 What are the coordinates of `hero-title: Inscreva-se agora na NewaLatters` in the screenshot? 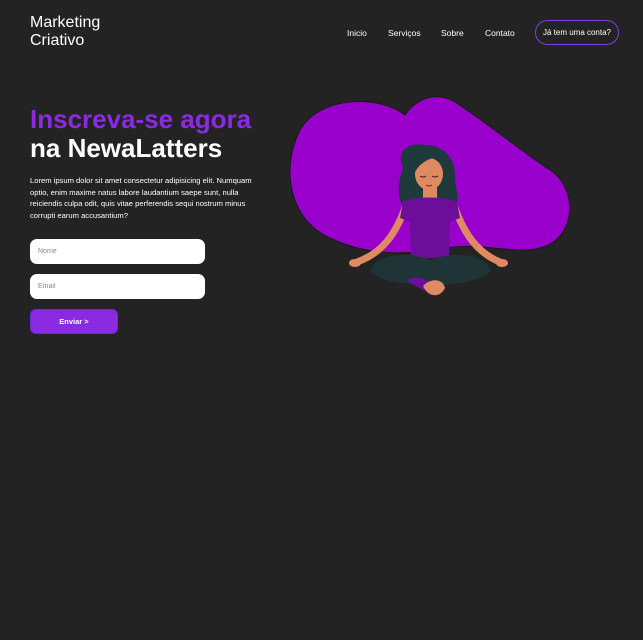 It's located at (140, 134).